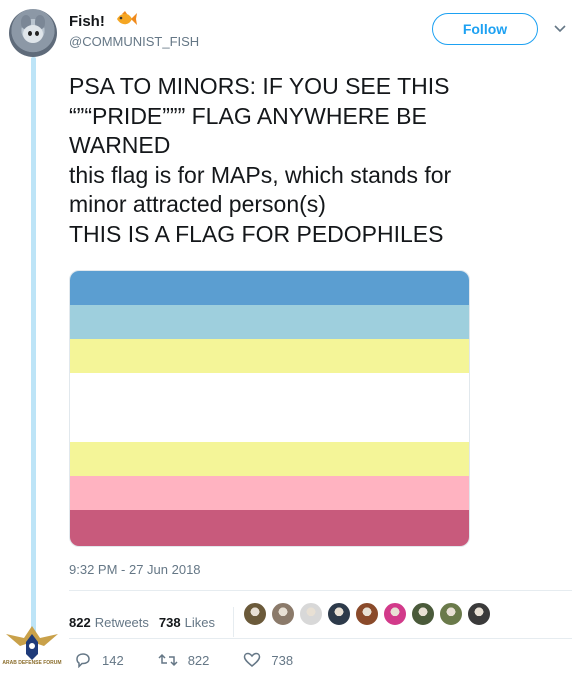 This screenshot has height=675, width=585. I want to click on reply-button: 142, so click(99, 660).